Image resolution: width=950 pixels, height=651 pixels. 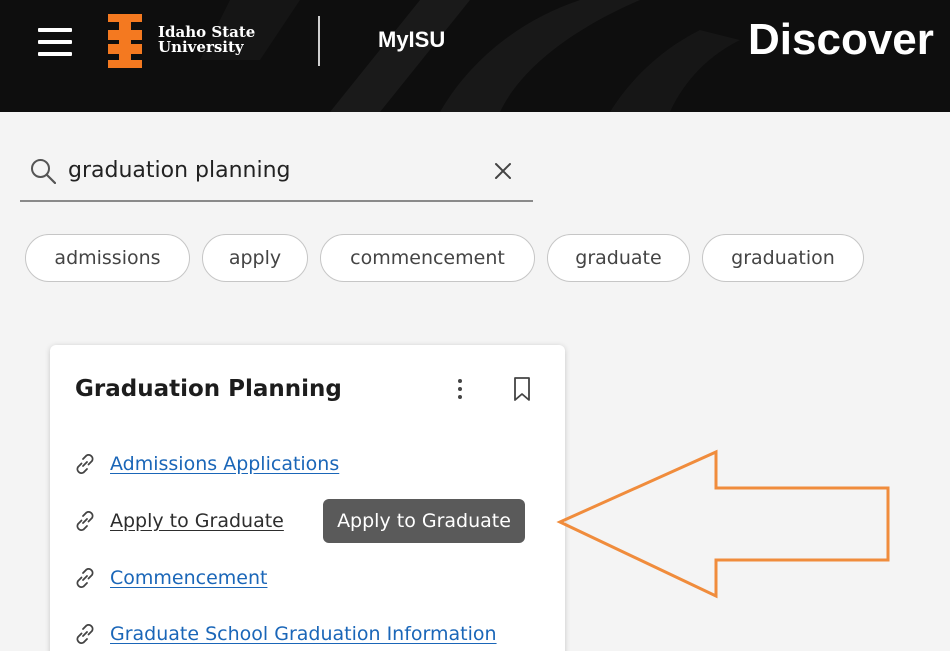 I want to click on close-icon, so click(x=503, y=171).